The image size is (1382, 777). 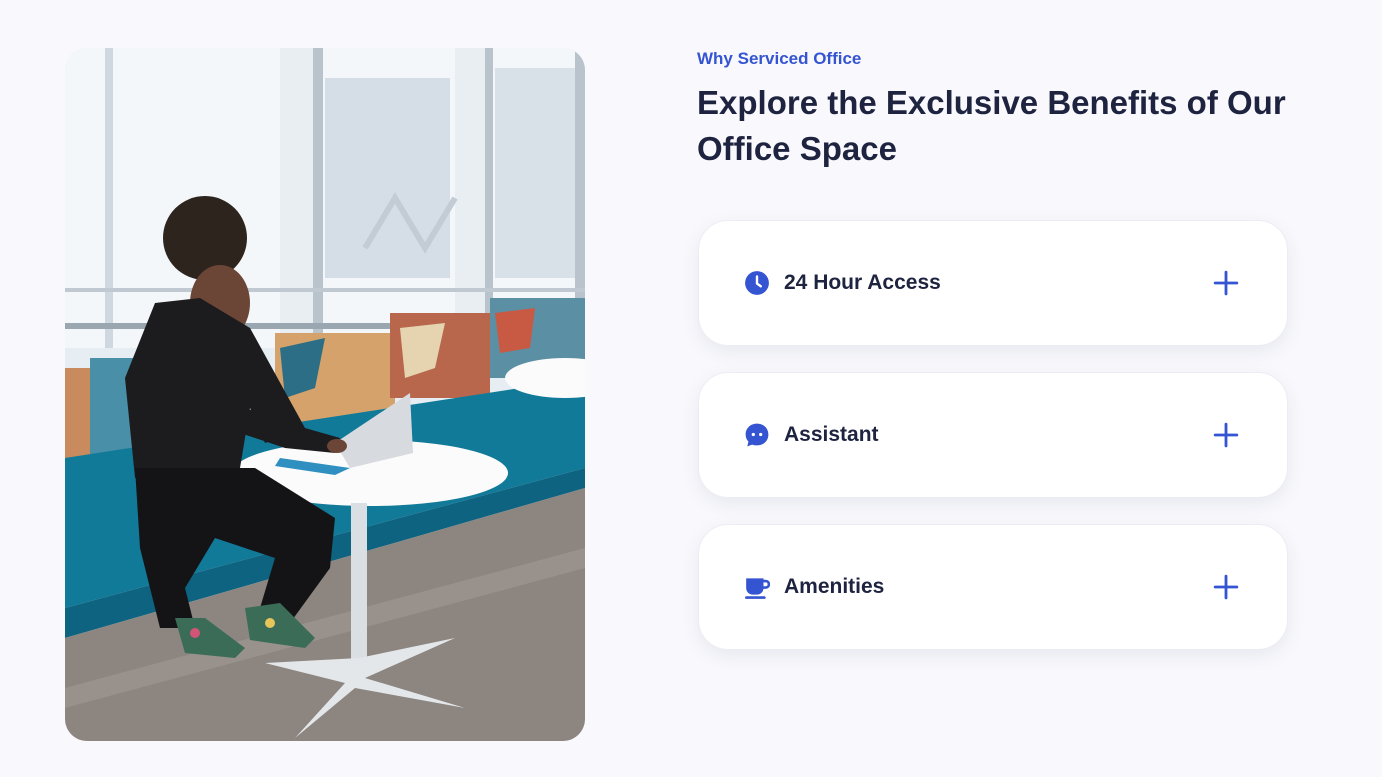 What do you see at coordinates (831, 434) in the screenshot?
I see `accordion-item-label: Assistant` at bounding box center [831, 434].